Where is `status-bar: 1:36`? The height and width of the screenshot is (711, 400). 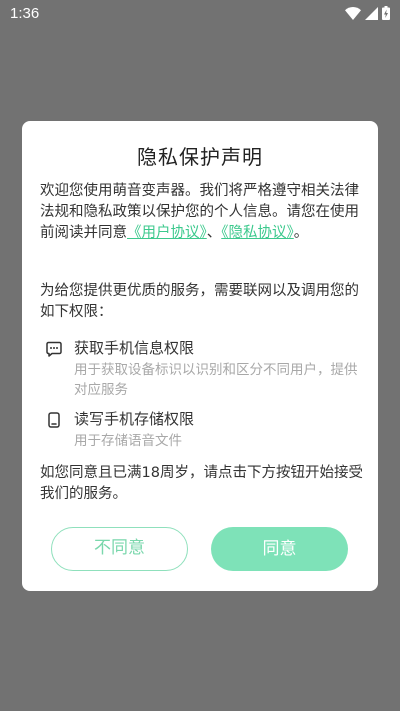
status-bar: 1:36 is located at coordinates (200, 15).